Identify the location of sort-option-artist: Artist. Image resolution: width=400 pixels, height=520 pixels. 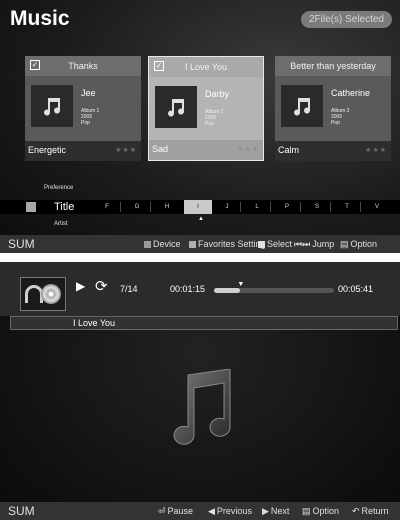
(61, 224).